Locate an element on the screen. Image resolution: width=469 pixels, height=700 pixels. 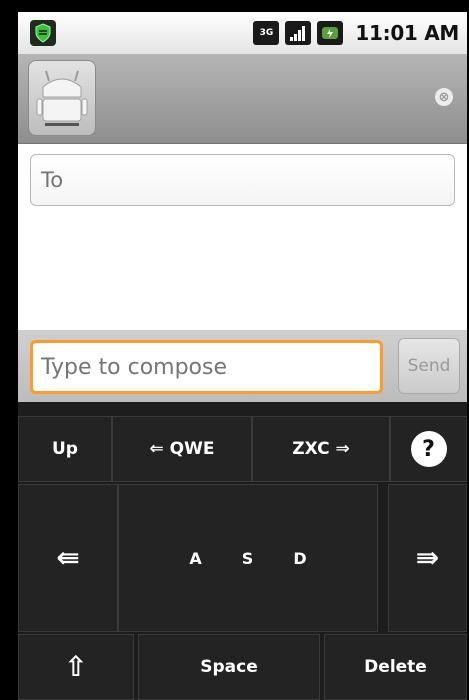
network-type-icon: 3G is located at coordinates (266, 33).